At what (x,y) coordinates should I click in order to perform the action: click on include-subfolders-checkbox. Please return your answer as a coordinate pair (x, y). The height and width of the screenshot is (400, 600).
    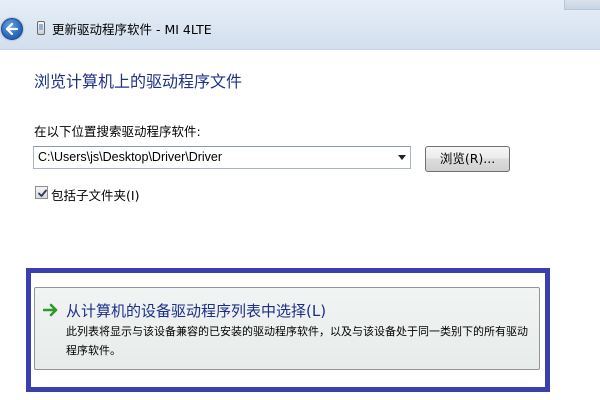
    Looking at the image, I should click on (41, 192).